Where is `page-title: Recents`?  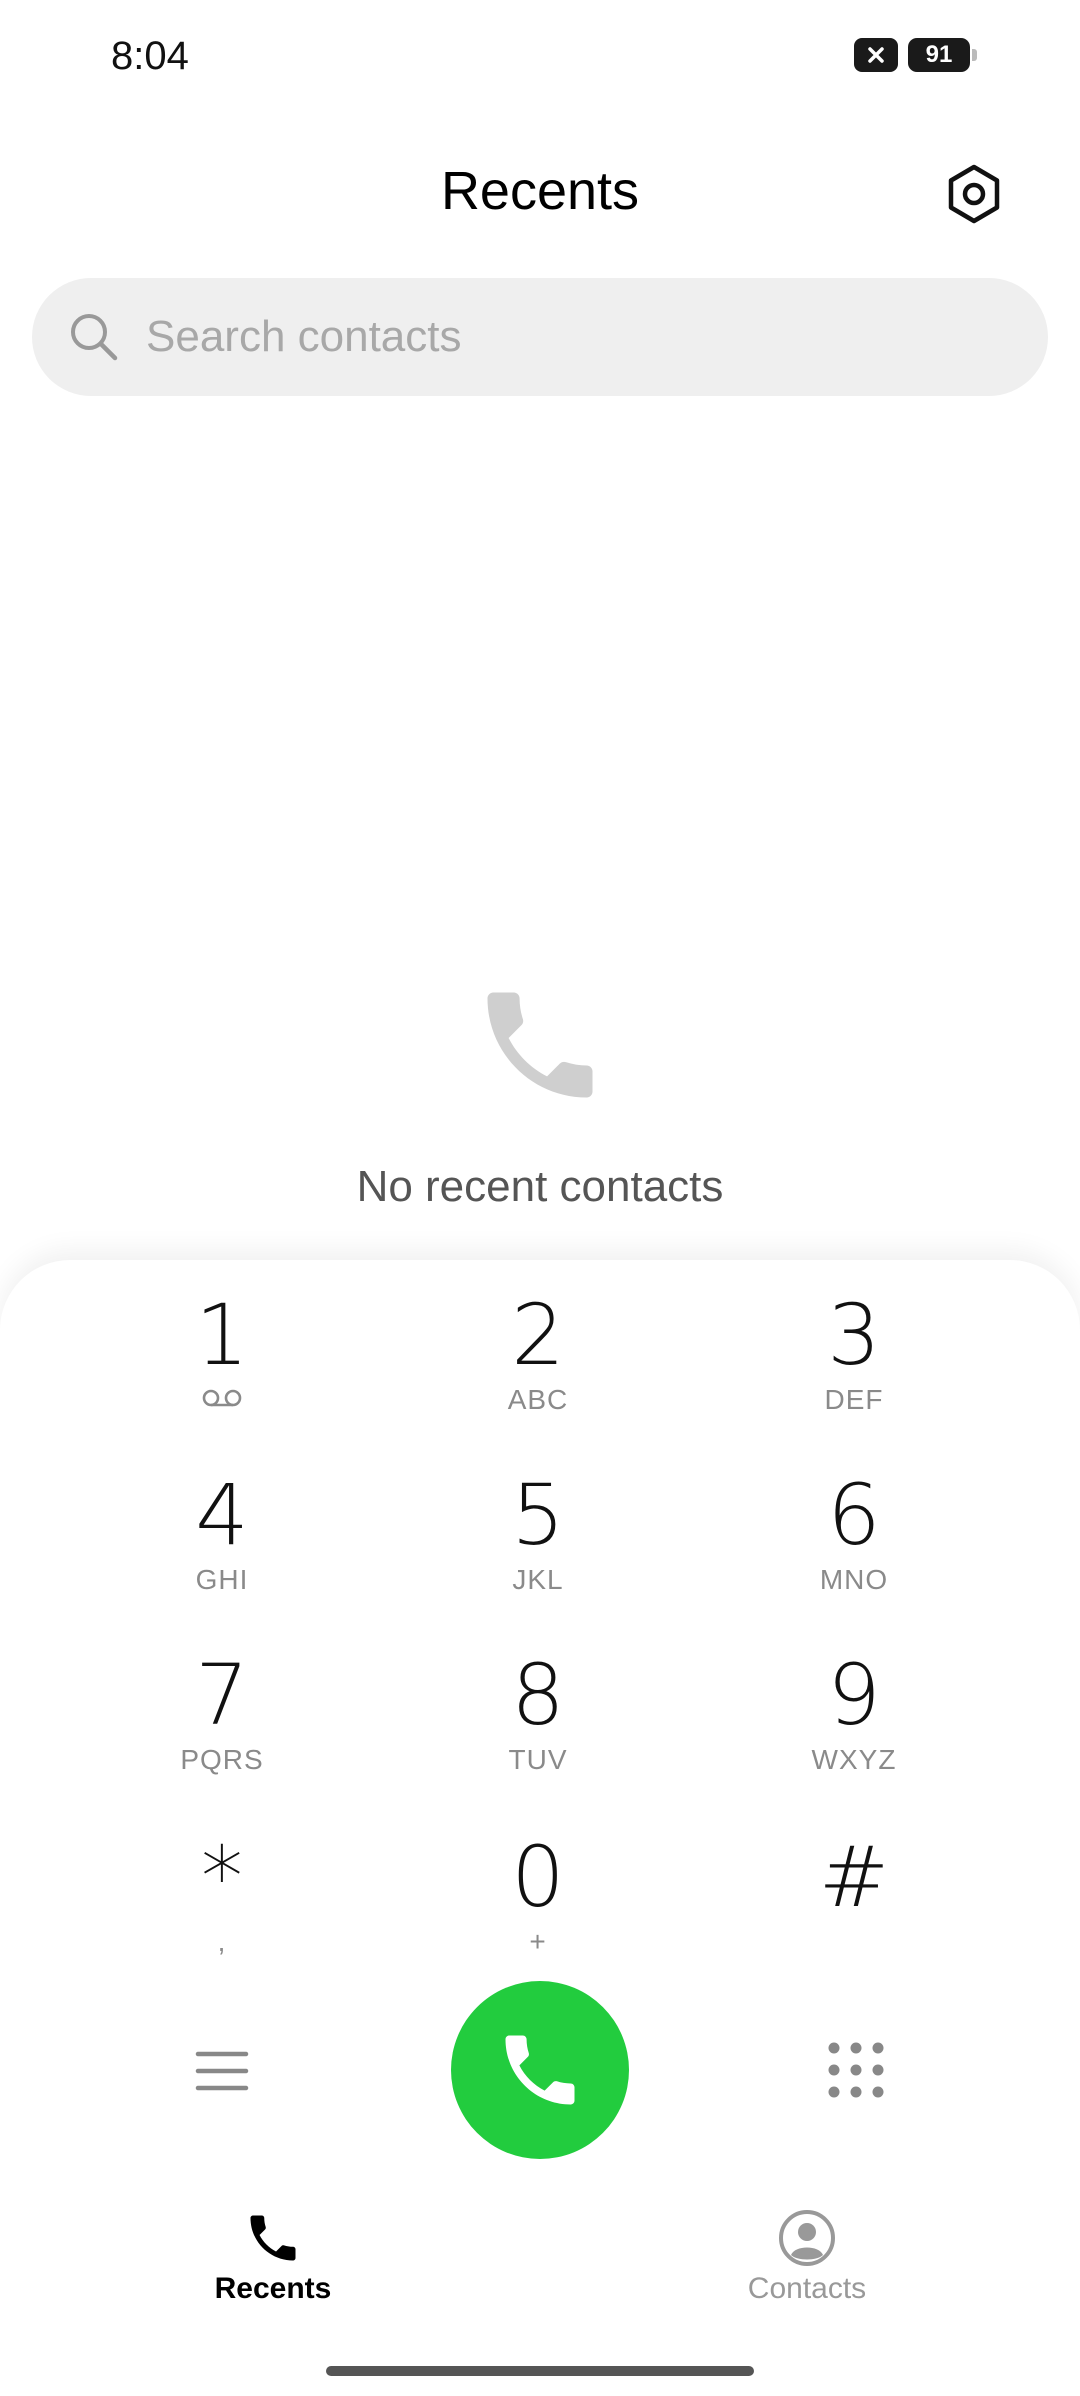
page-title: Recents is located at coordinates (540, 191).